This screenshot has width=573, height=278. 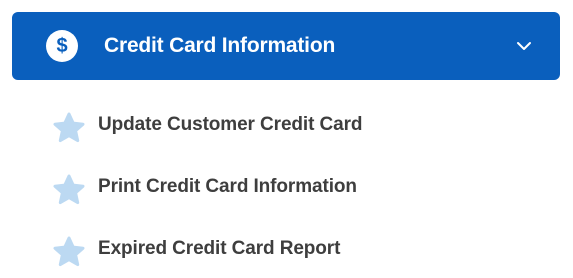 What do you see at coordinates (219, 248) in the screenshot?
I see `submenu-item-label: Expired Credit Card Report` at bounding box center [219, 248].